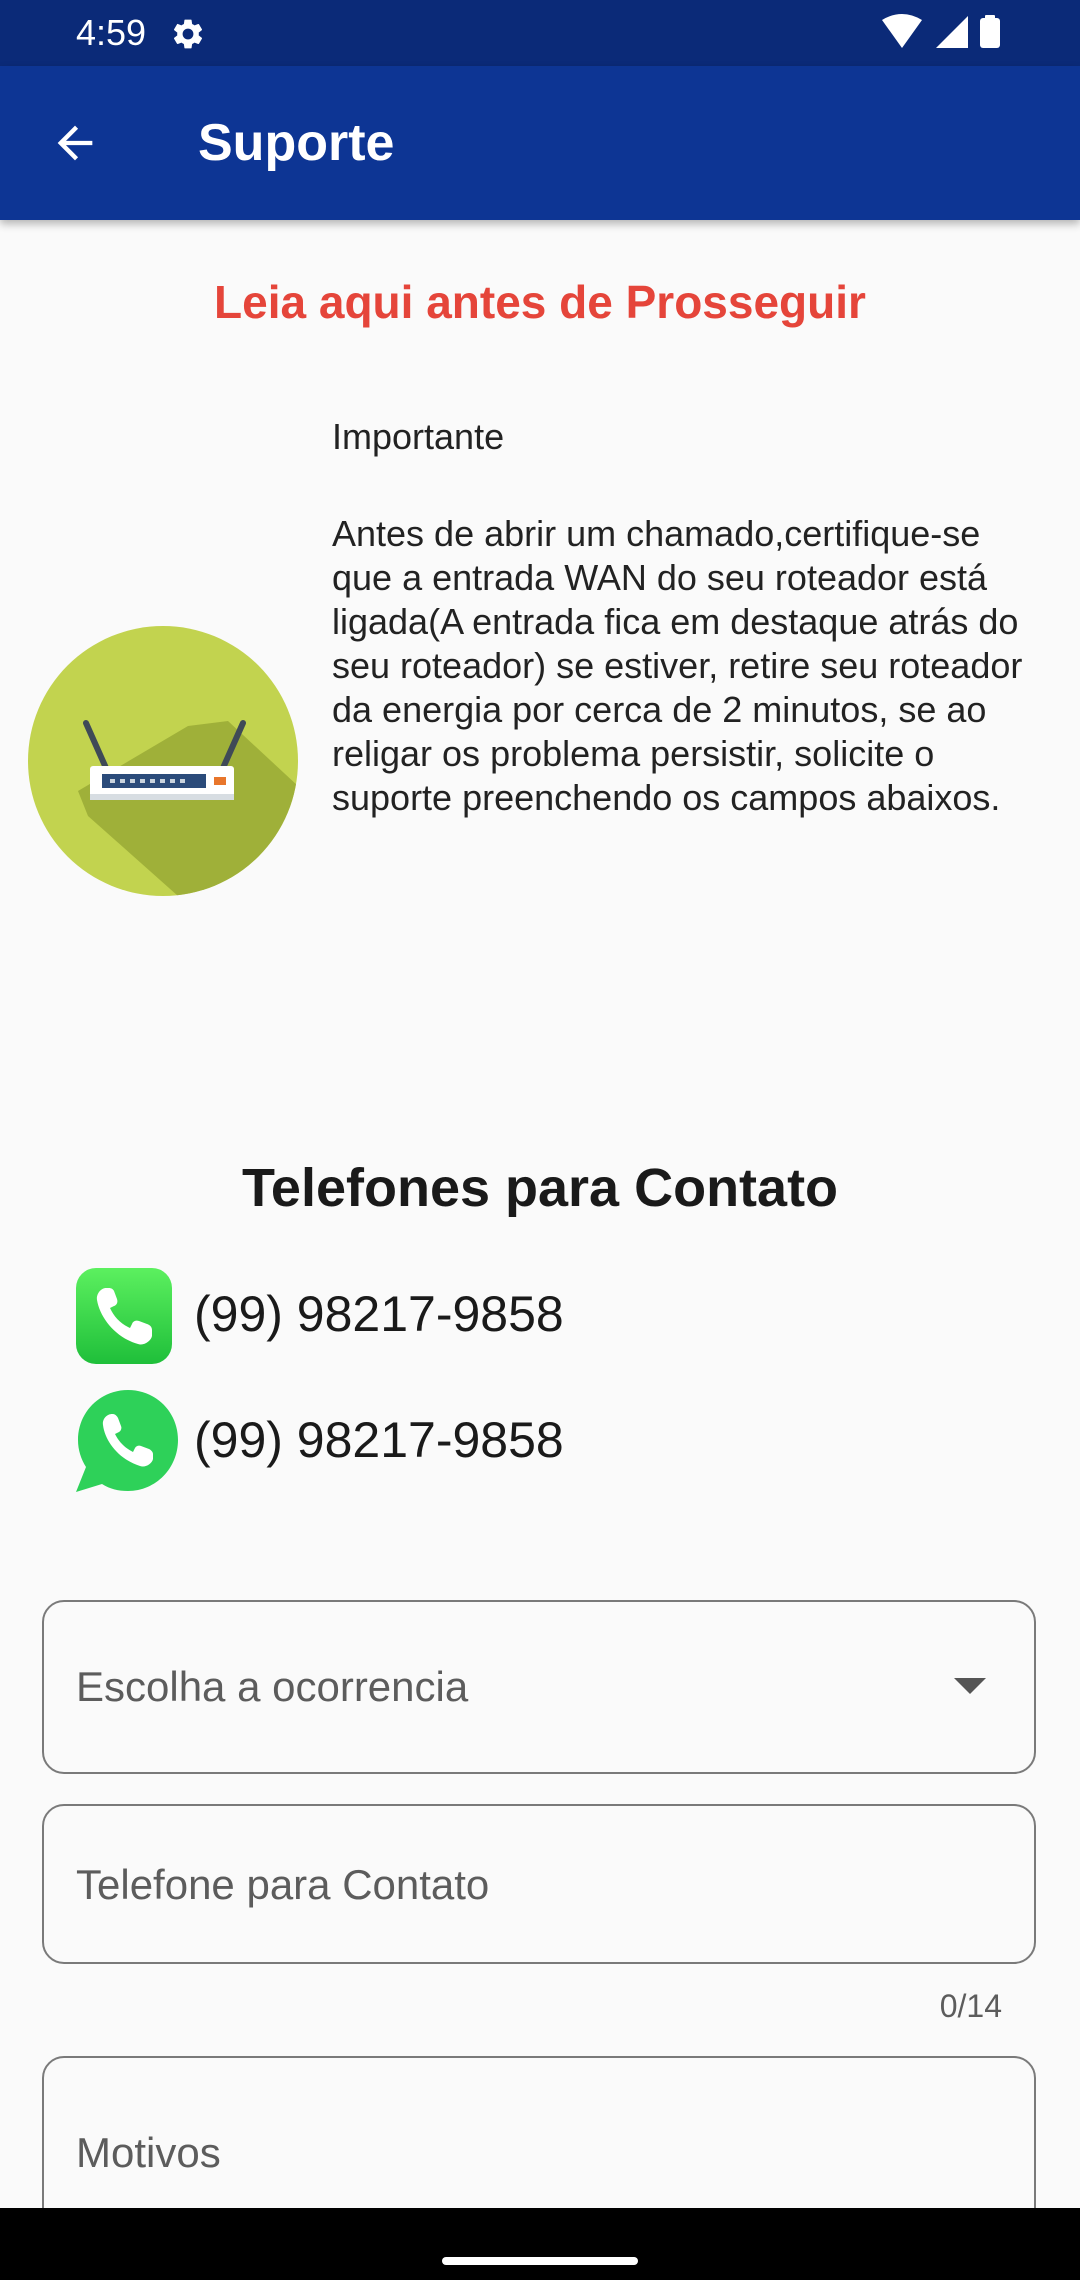 Image resolution: width=1080 pixels, height=2280 pixels. Describe the element at coordinates (540, 33) in the screenshot. I see `status-bar: 4:59` at that location.